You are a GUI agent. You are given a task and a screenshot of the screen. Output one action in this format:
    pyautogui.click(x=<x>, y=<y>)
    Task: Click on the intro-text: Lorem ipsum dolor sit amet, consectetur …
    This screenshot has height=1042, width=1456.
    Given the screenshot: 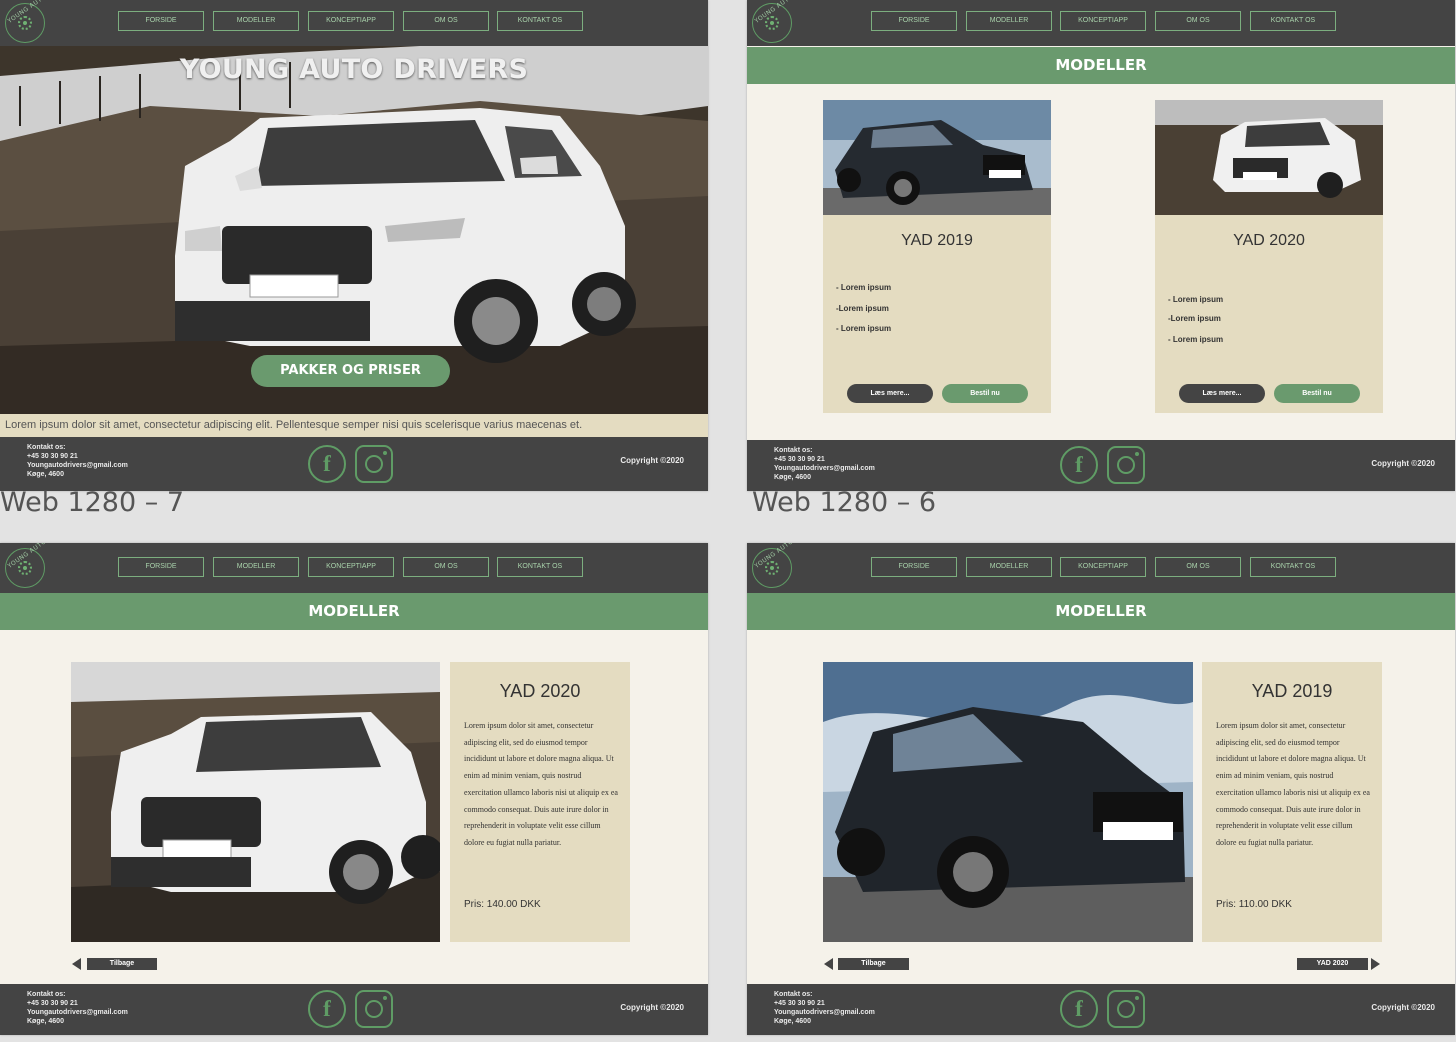 What is the action you would take?
    pyautogui.click(x=354, y=425)
    